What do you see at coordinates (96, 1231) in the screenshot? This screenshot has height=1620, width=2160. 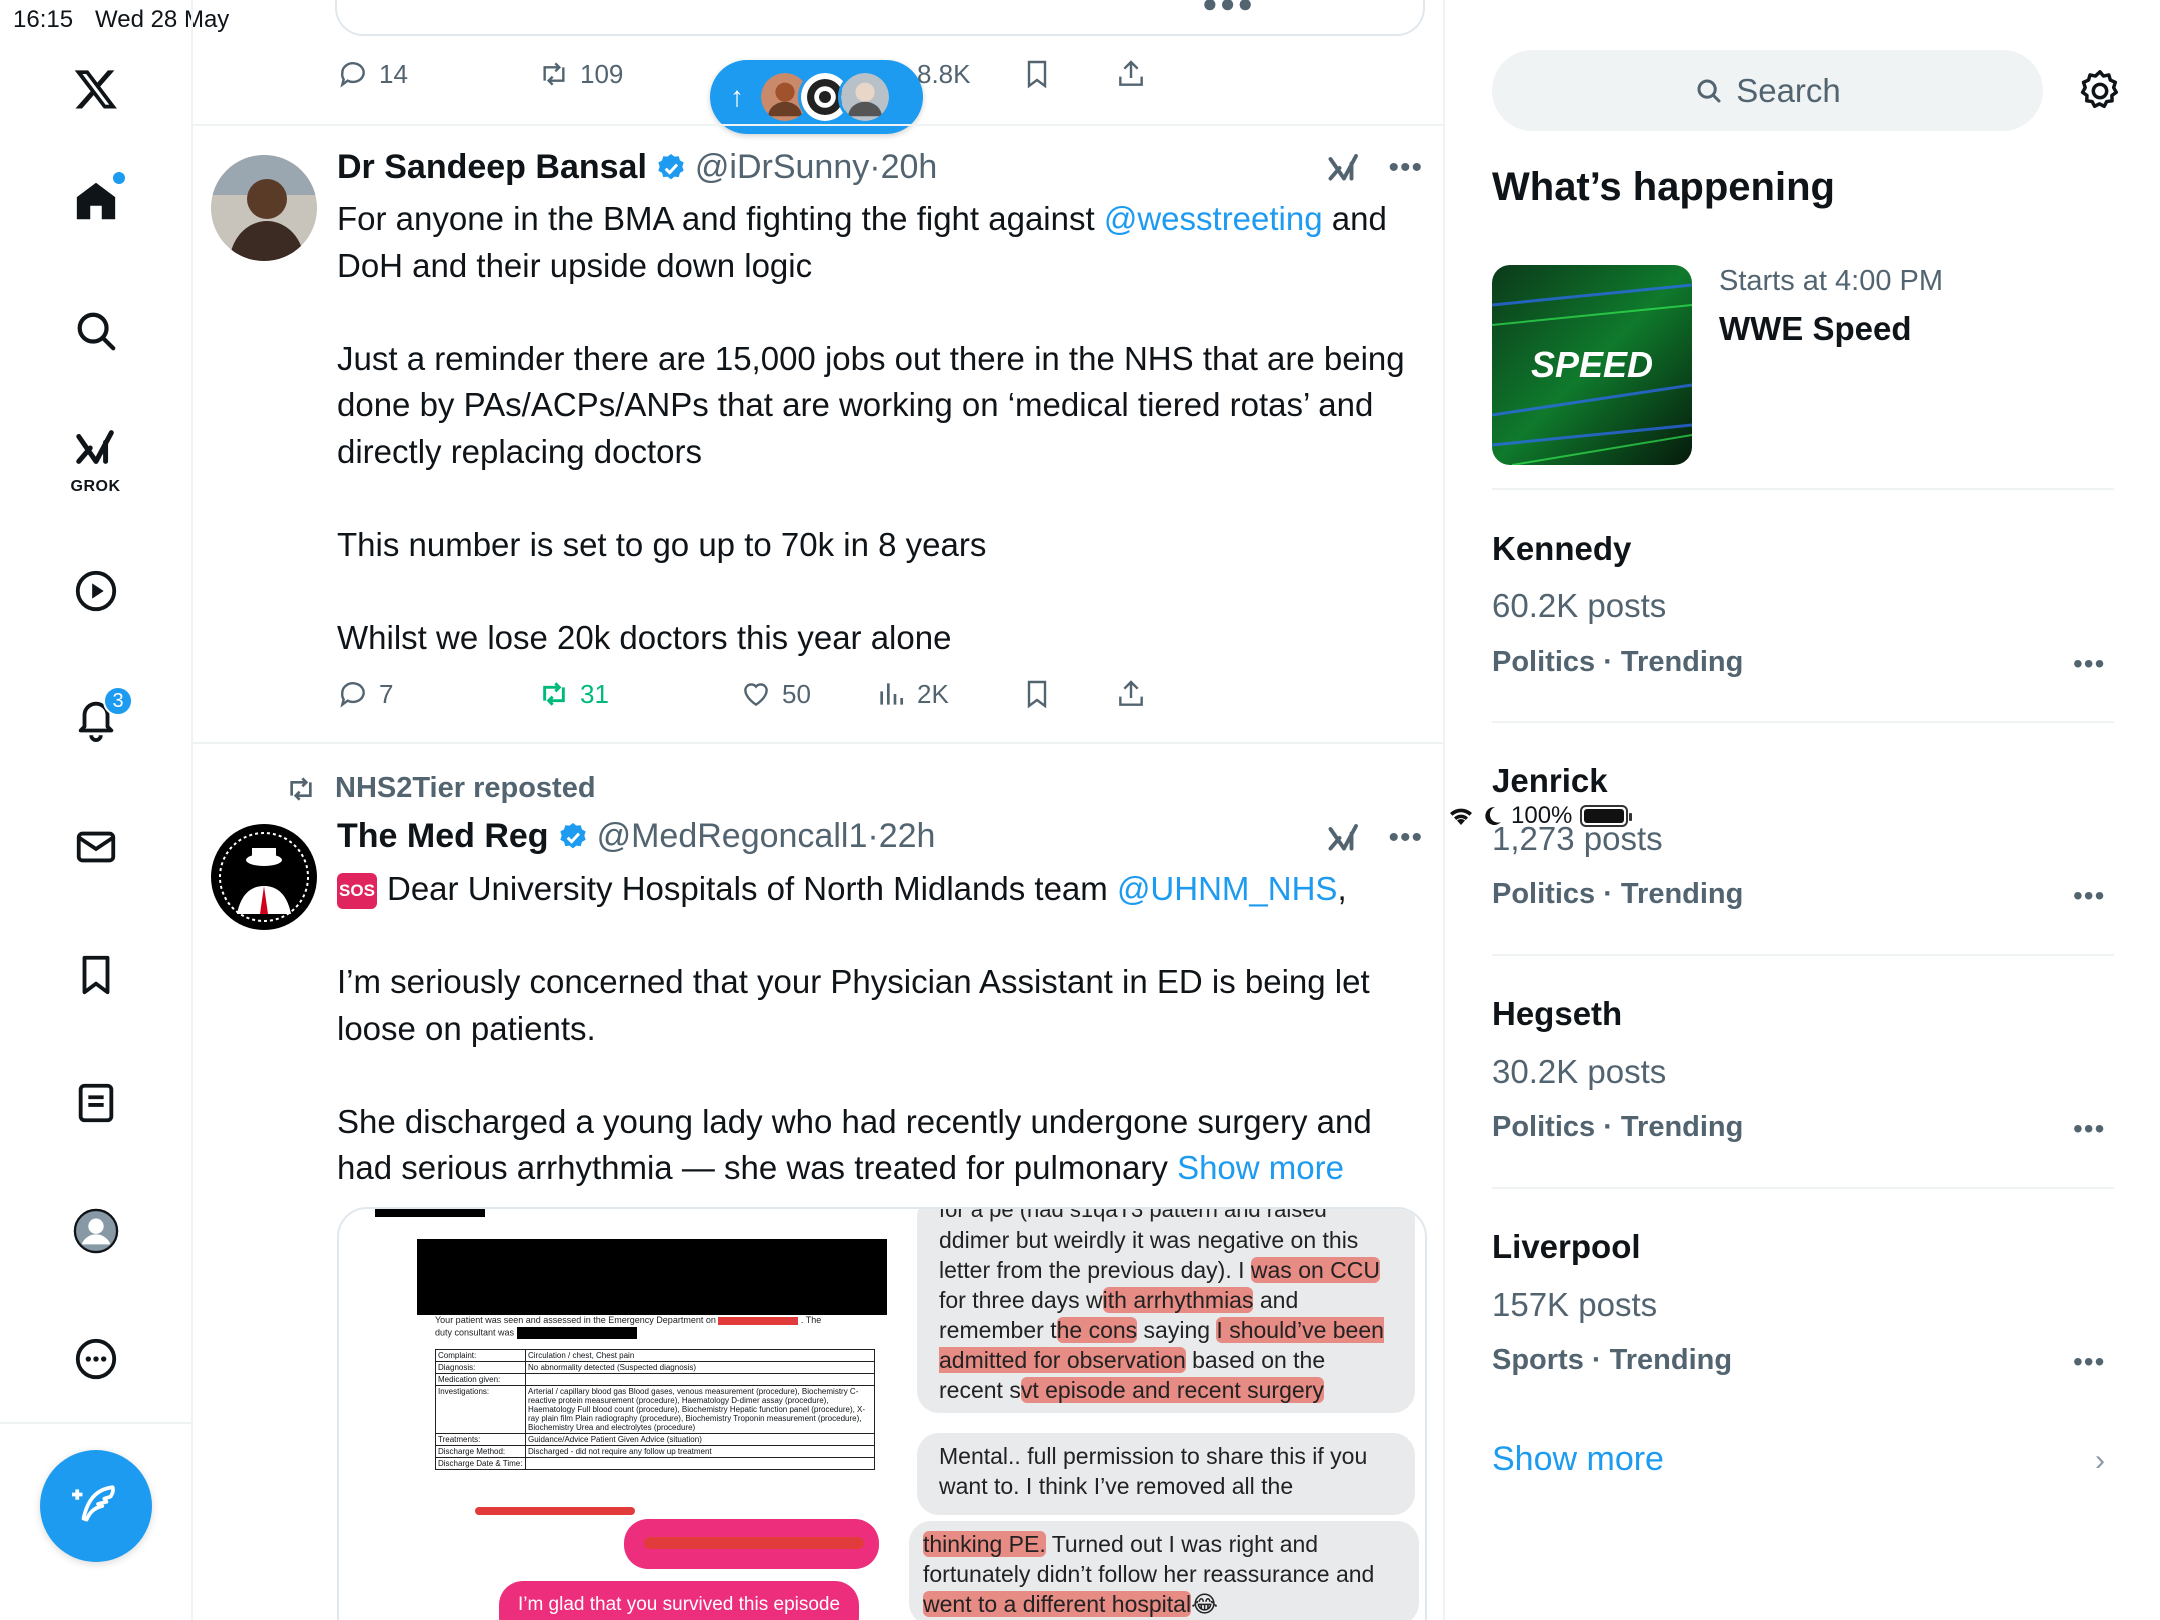 I see `profile-avatar-icon` at bounding box center [96, 1231].